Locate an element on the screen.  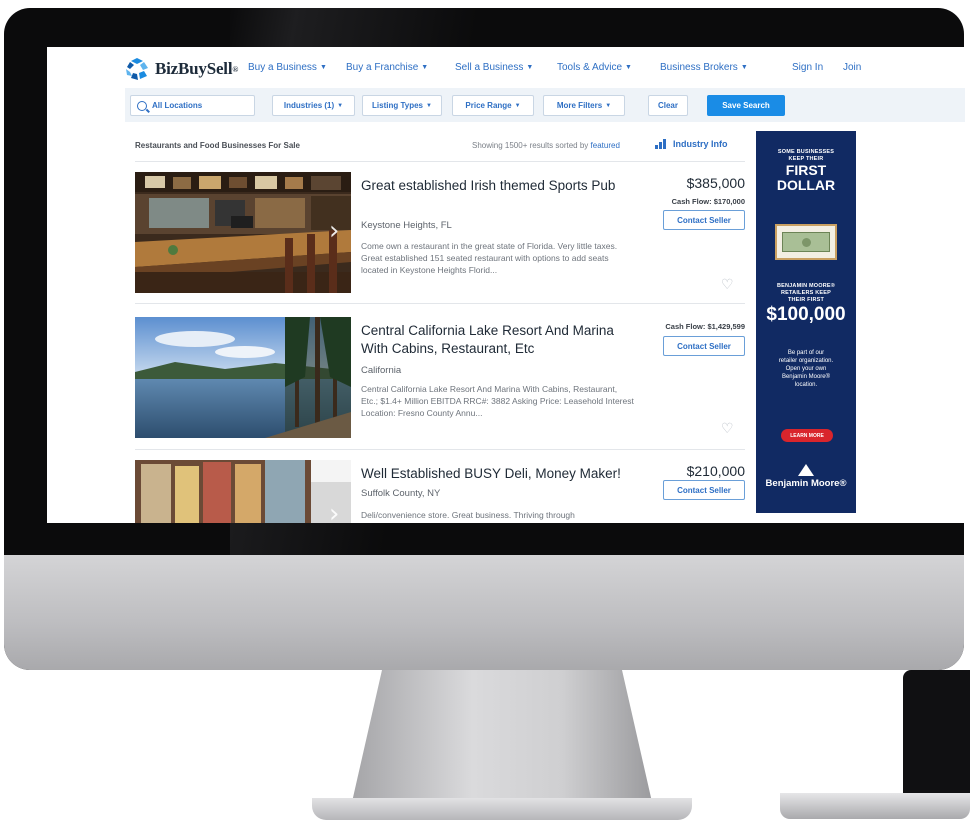
advertiser-name: Benjamin Moore® is located at coordinates (806, 483).